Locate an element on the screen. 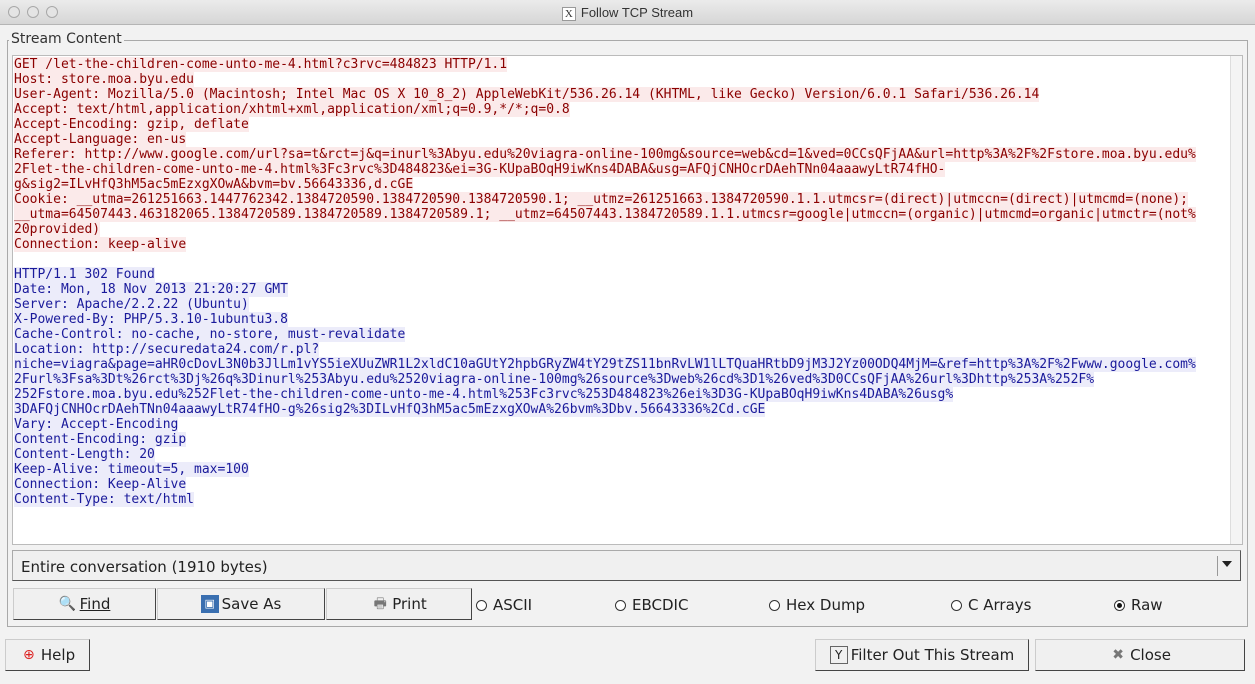  request-line: Host: store.moa.byu.edu is located at coordinates (605, 79).